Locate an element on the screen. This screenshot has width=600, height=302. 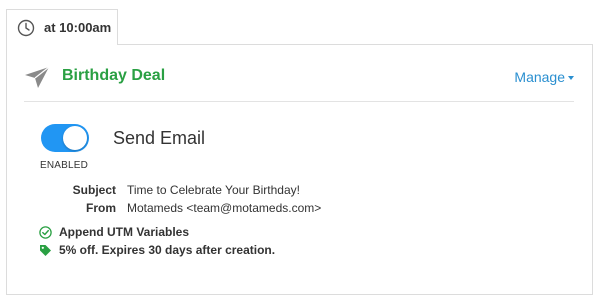
enabled-toggle is located at coordinates (65, 138).